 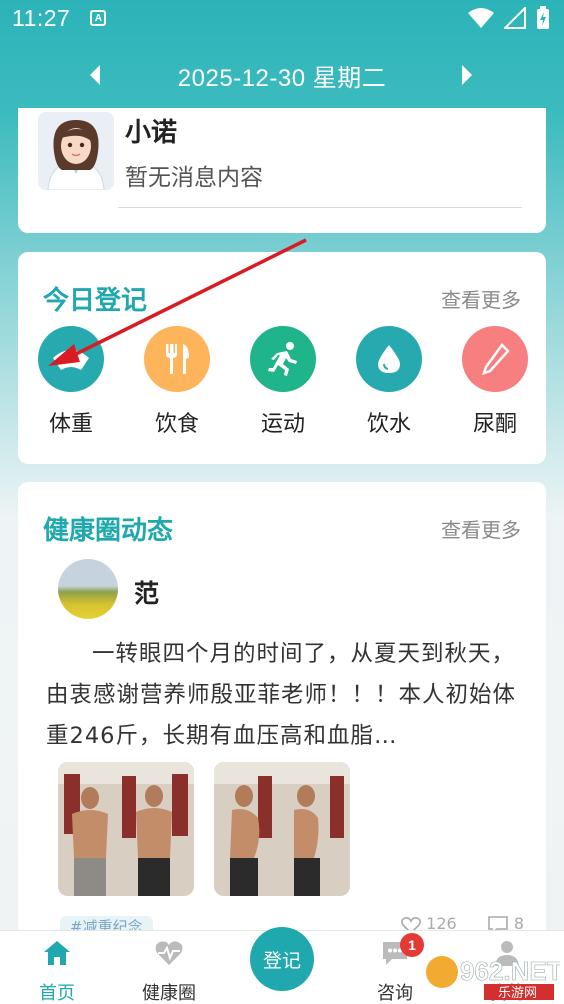 What do you see at coordinates (194, 178) in the screenshot?
I see `message-content: 暂无消息内容` at bounding box center [194, 178].